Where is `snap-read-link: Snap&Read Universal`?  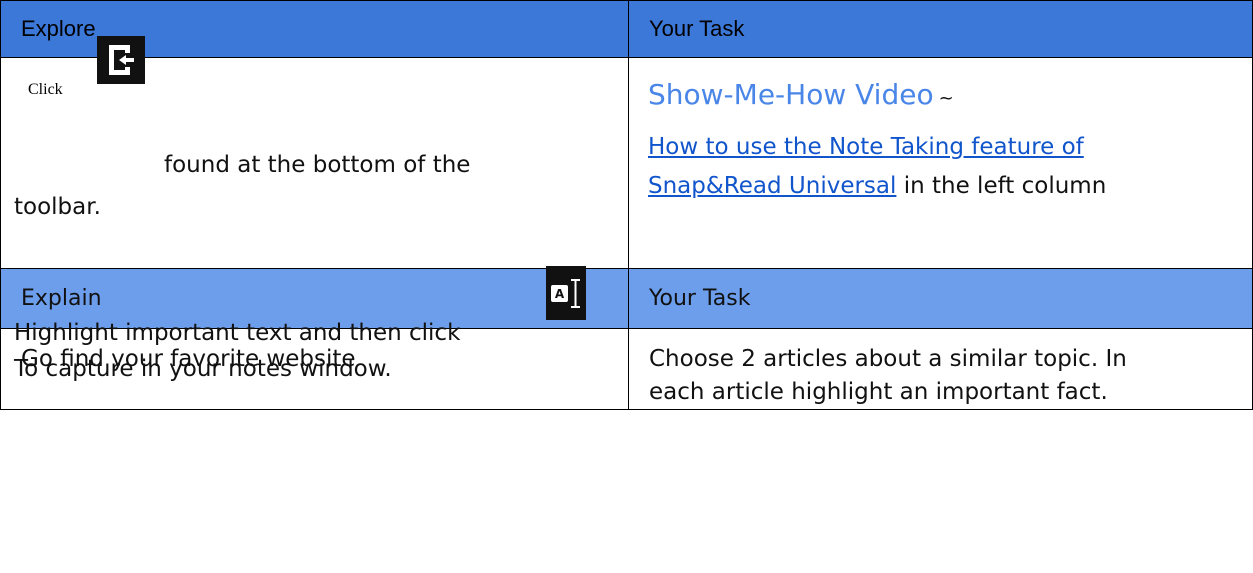
snap-read-link: Snap&Read Universal is located at coordinates (772, 186).